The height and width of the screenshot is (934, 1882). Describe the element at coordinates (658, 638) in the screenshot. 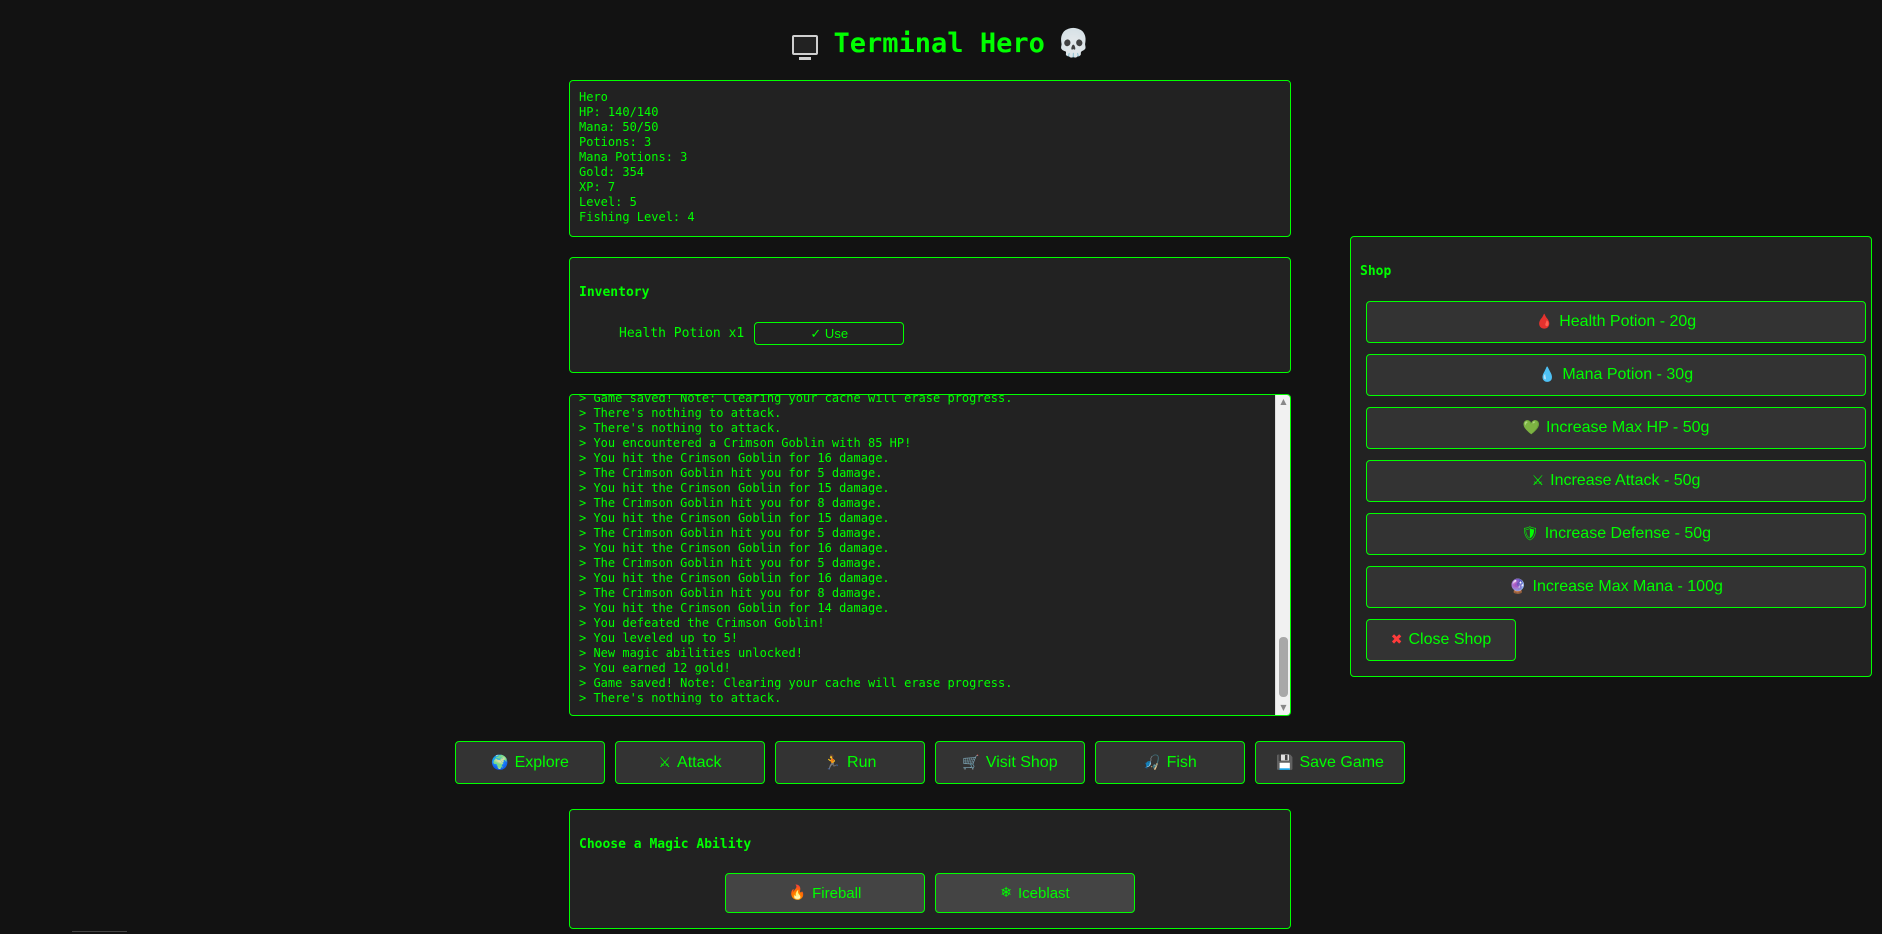

I see `log-line: > You leveled up to 5!` at that location.